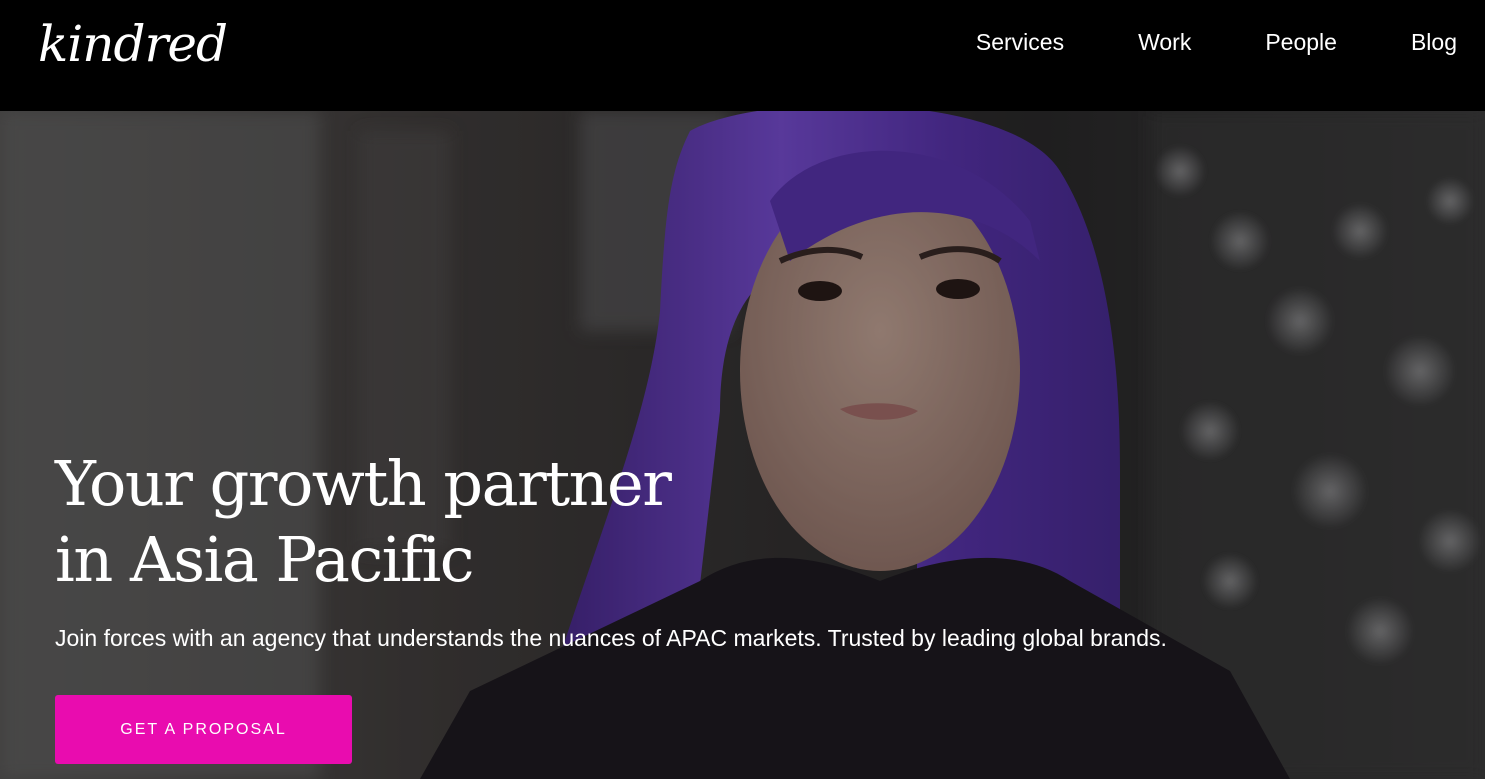  Describe the element at coordinates (363, 483) in the screenshot. I see `hero-headline-line-1: Your growth partner` at that location.